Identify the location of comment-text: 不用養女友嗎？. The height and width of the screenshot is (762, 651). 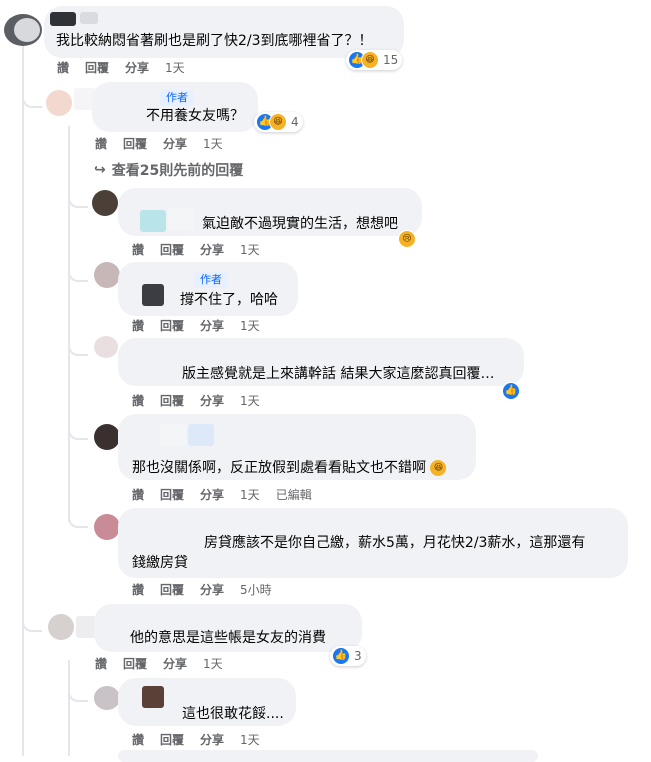
(195, 116).